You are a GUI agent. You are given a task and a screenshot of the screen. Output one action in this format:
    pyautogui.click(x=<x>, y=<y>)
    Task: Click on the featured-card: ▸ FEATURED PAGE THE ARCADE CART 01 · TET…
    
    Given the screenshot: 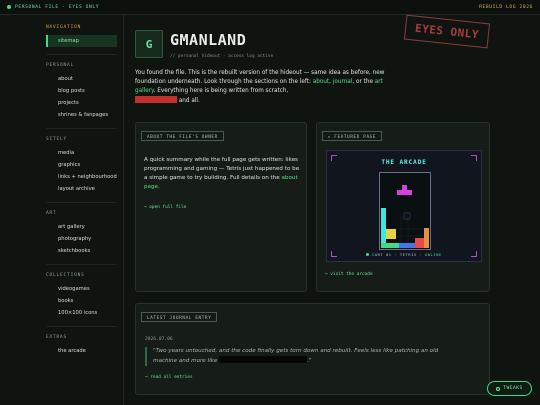 What is the action you would take?
    pyautogui.click(x=403, y=207)
    